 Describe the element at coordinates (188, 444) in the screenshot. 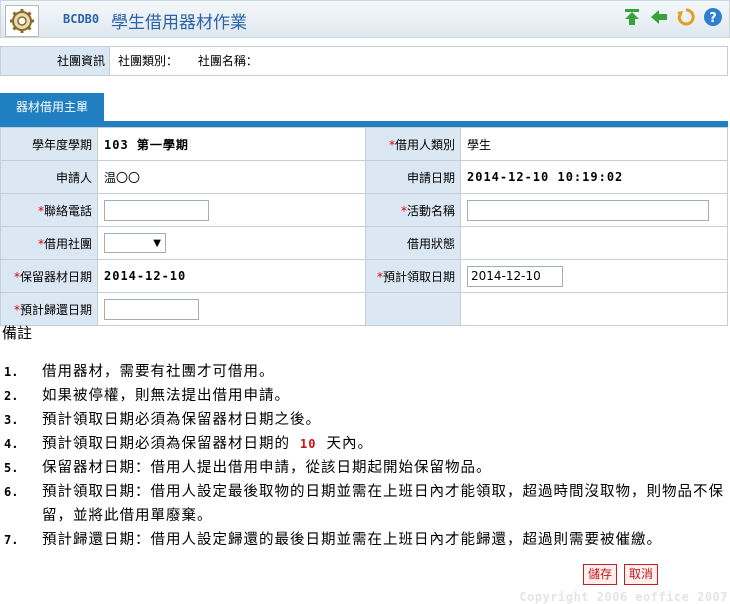

I see `note-item: 4. 預計領取日期必須為保留器材日期的 10 天內。` at that location.